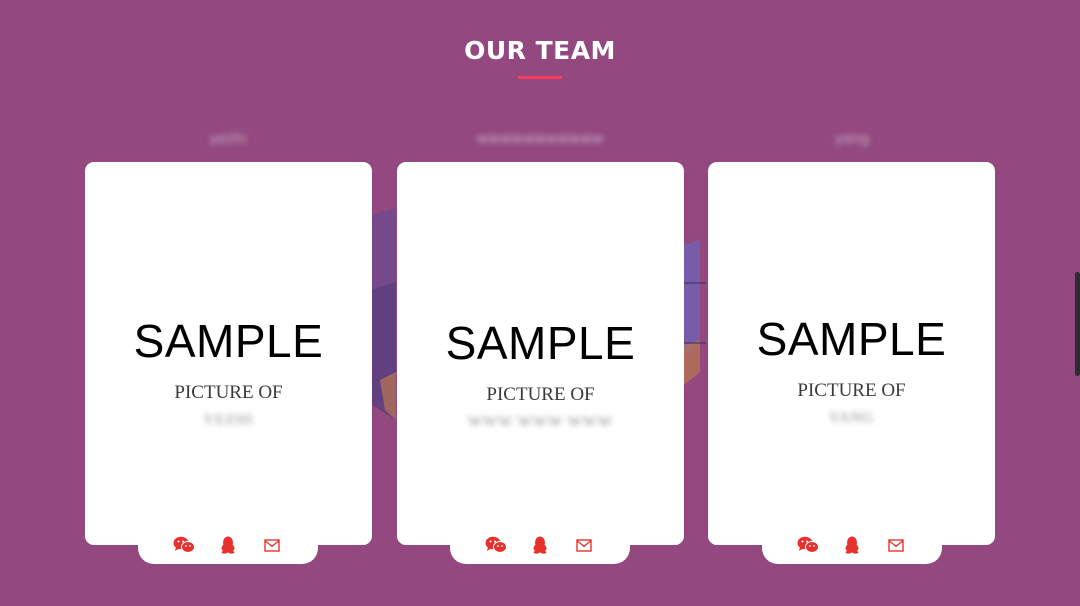 The image size is (1080, 606). Describe the element at coordinates (1077, 324) in the screenshot. I see `page-scrollbar` at that location.